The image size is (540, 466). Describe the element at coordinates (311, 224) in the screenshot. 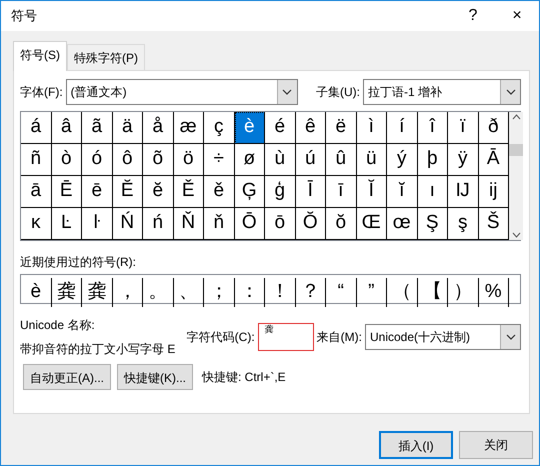

I see `symbol-cell: Ŏ` at that location.